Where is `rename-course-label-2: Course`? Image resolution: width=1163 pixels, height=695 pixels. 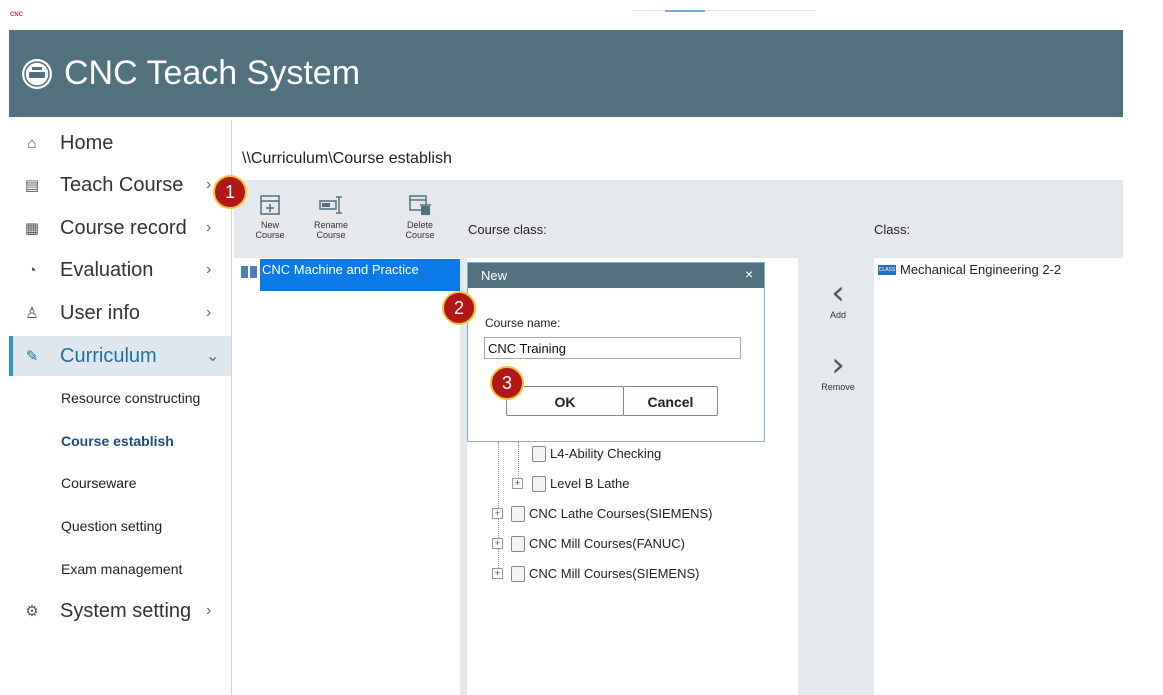 rename-course-label-2: Course is located at coordinates (331, 235).